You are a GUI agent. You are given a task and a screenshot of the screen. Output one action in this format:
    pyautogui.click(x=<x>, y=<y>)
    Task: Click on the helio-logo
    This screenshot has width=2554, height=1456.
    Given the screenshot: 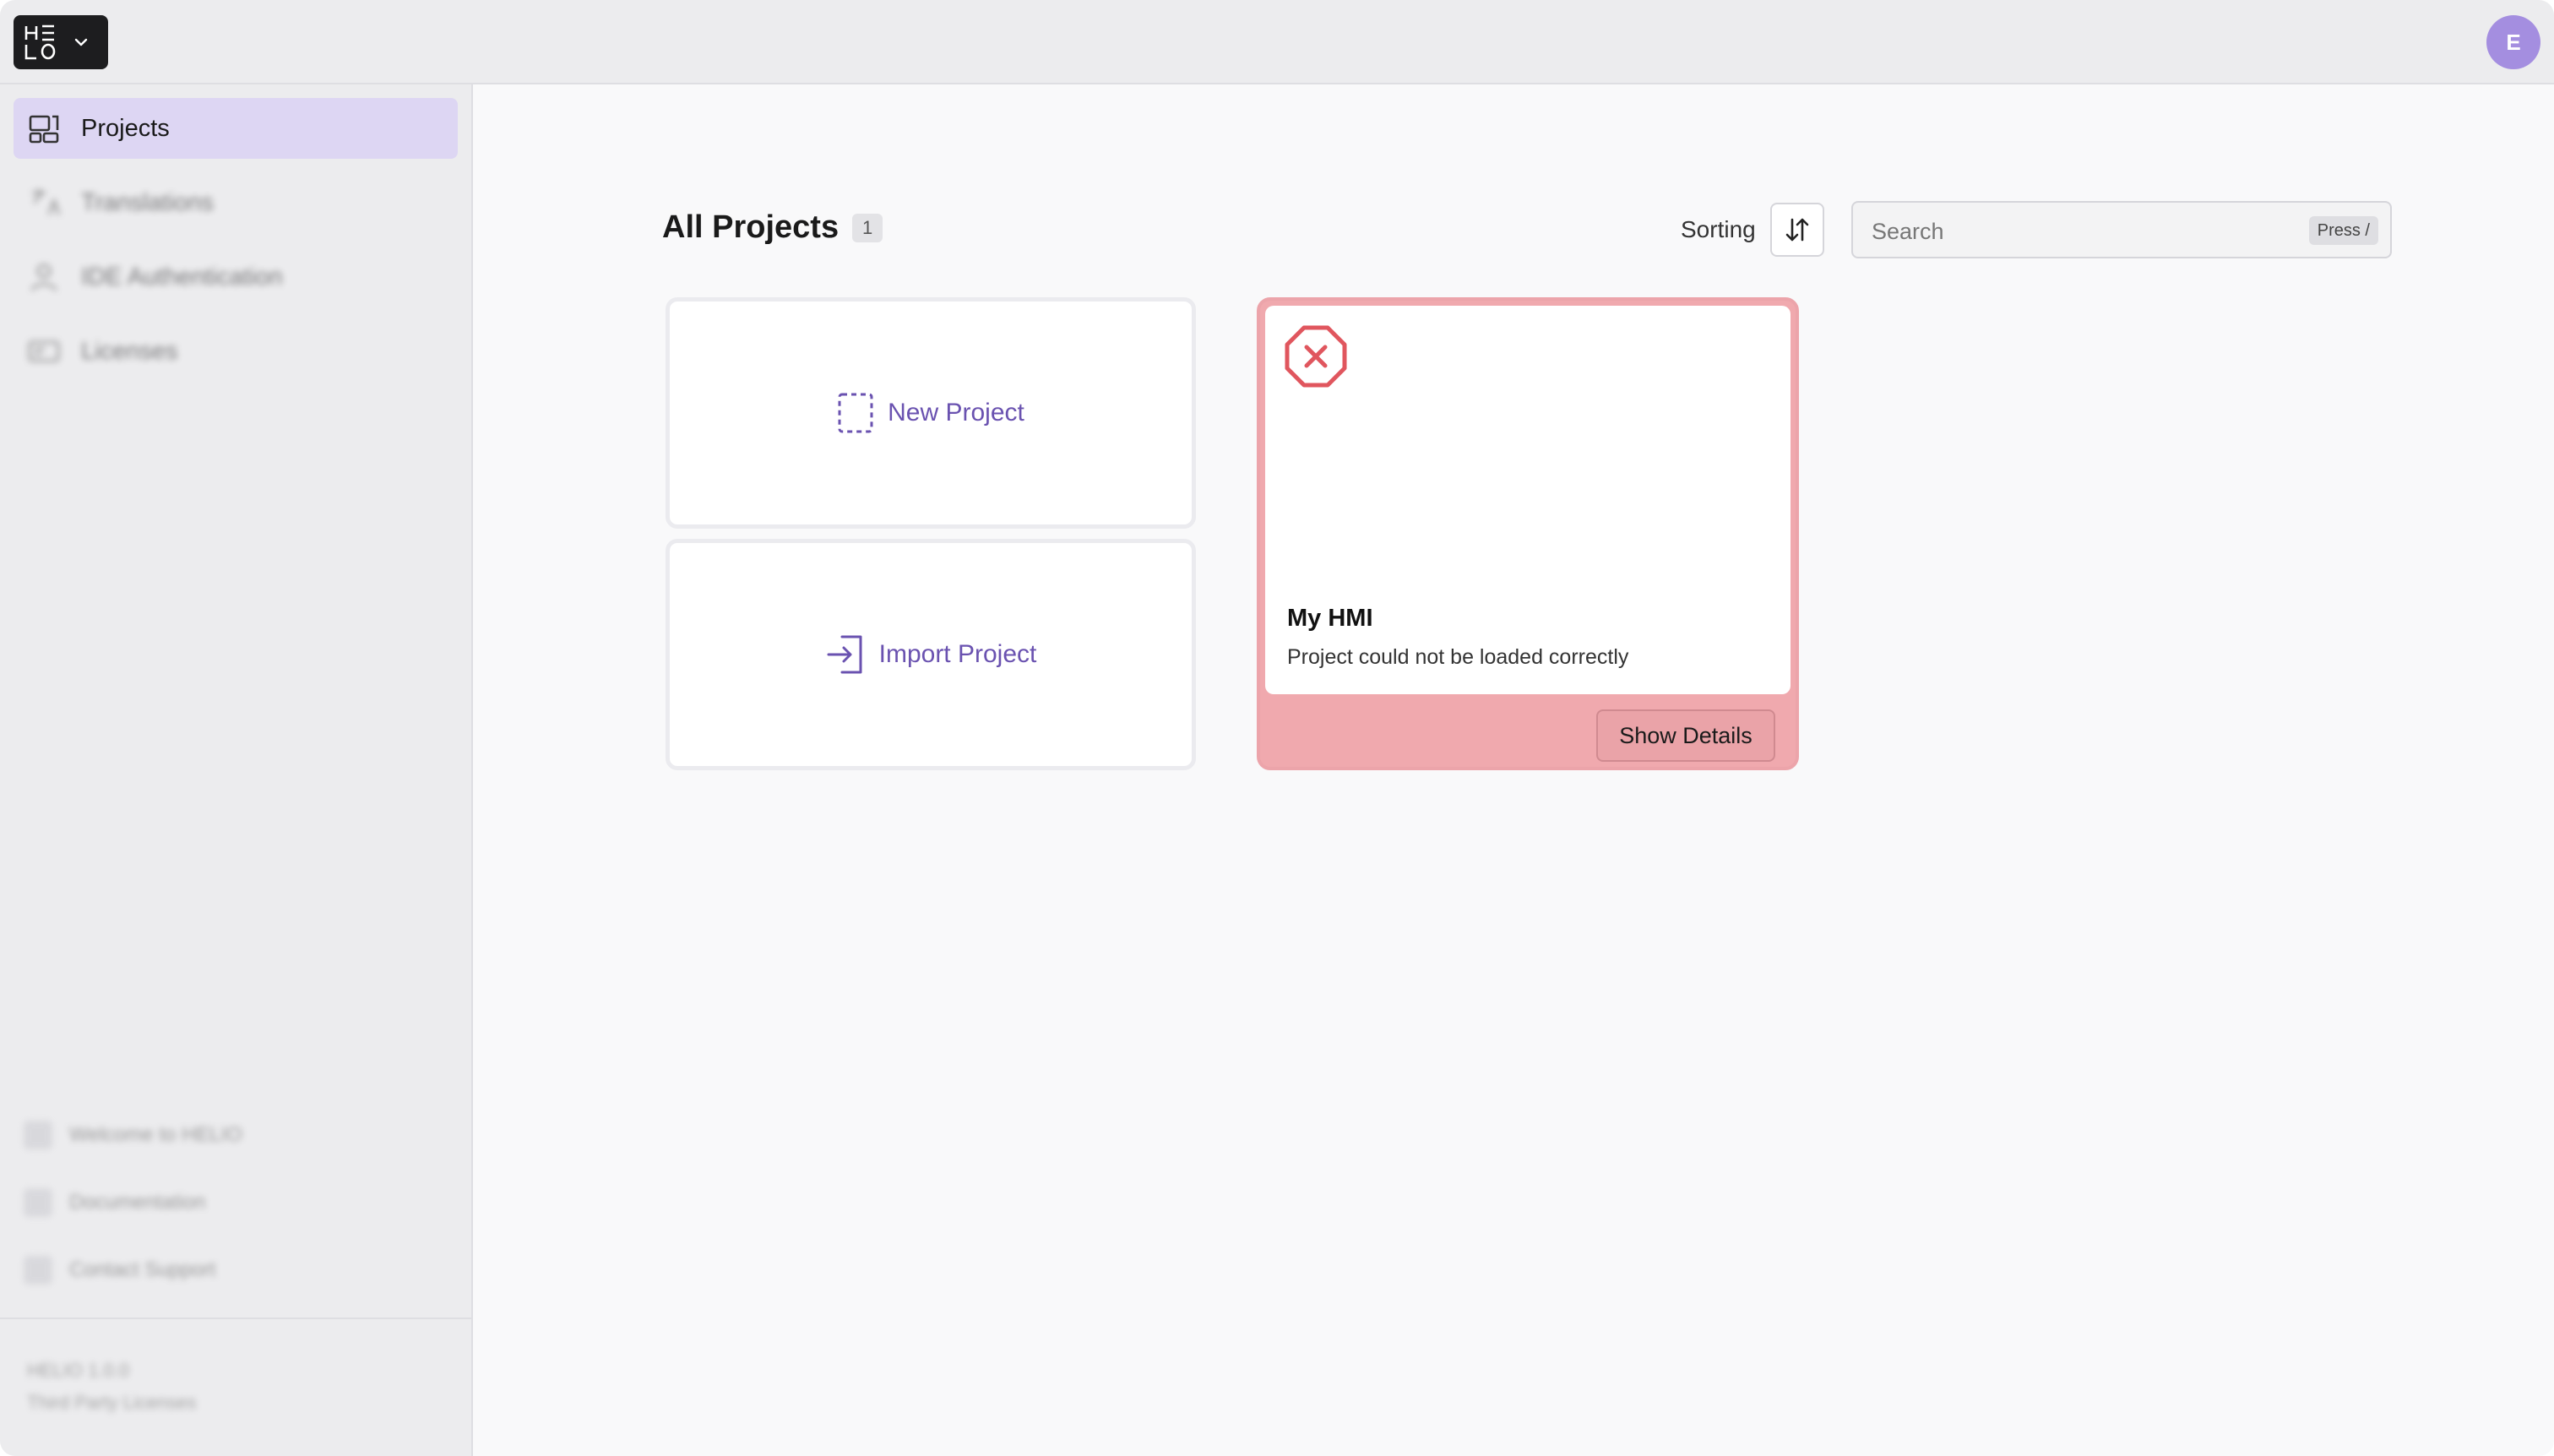 What is the action you would take?
    pyautogui.click(x=44, y=42)
    